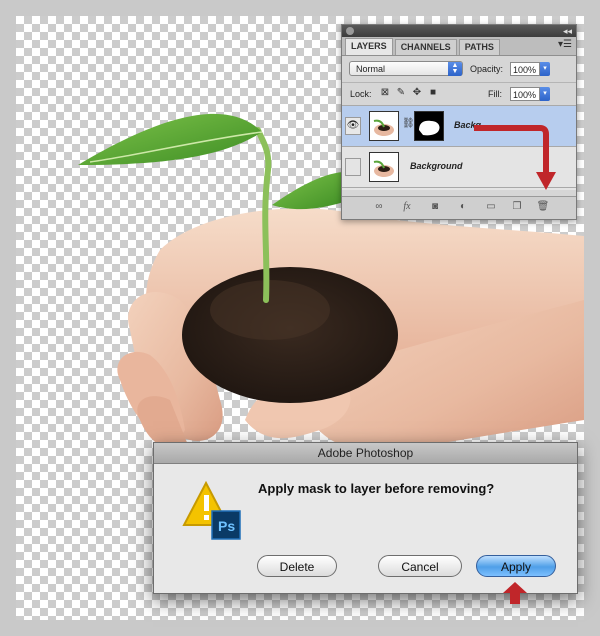 Image resolution: width=600 pixels, height=636 pixels. Describe the element at coordinates (369, 46) in the screenshot. I see `tab-layers: LAYERS` at that location.